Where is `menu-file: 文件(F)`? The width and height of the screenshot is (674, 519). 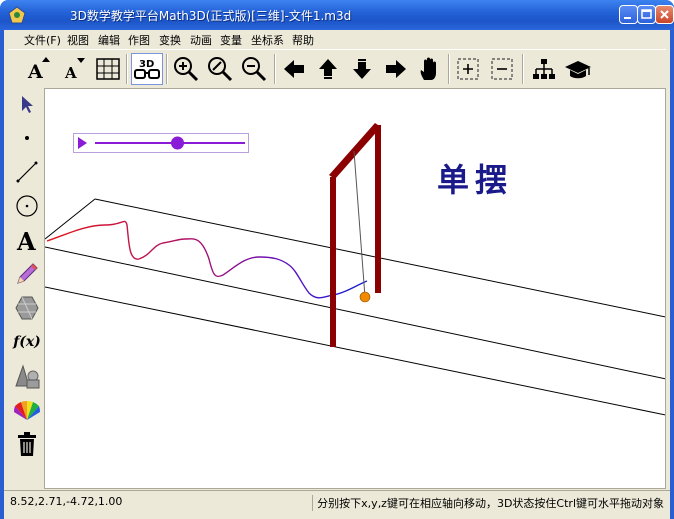
menu-file: 文件(F) is located at coordinates (42, 40).